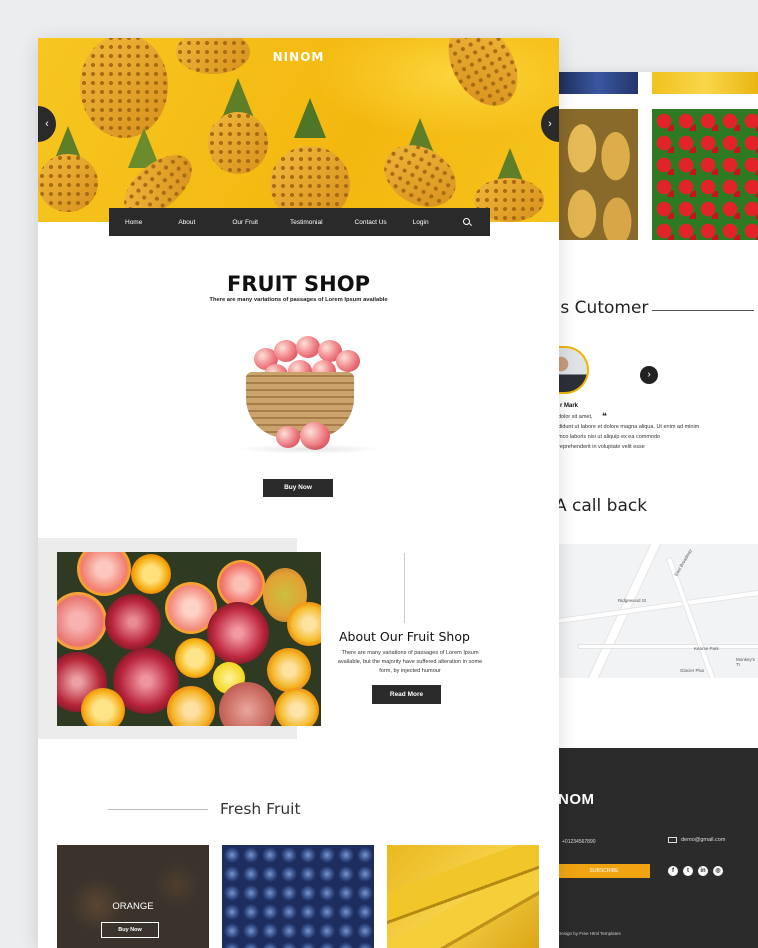 The width and height of the screenshot is (758, 948). I want to click on site-logo: NINOM, so click(298, 57).